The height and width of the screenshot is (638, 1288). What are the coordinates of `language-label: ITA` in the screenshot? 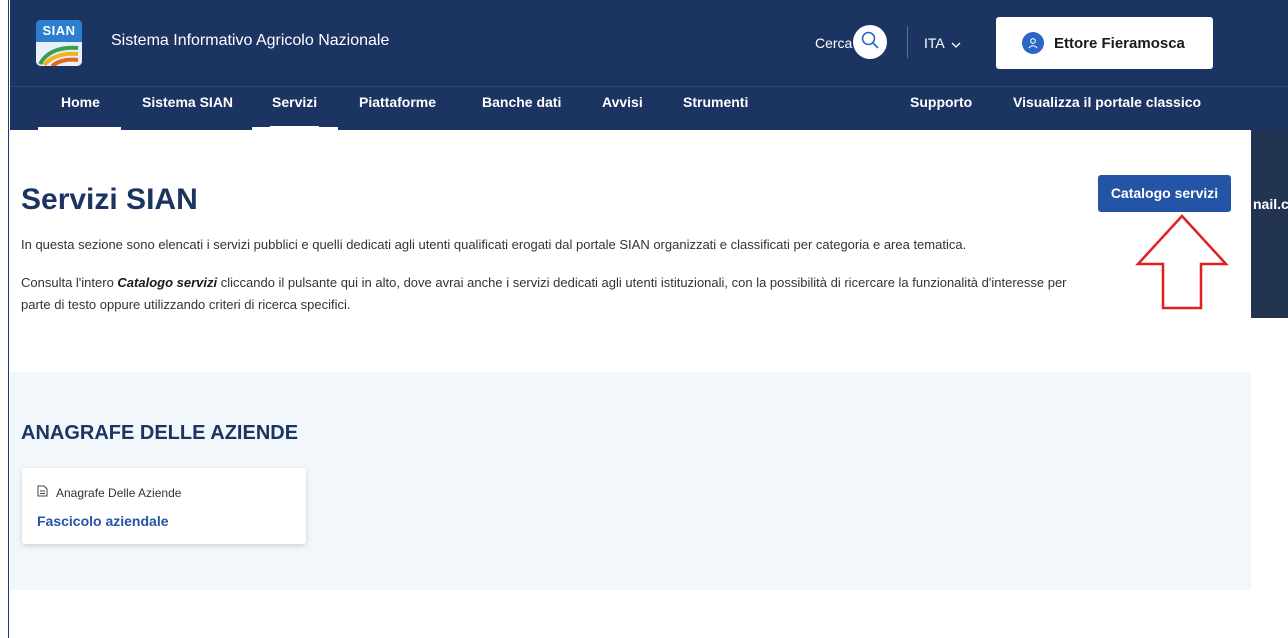 It's located at (934, 43).